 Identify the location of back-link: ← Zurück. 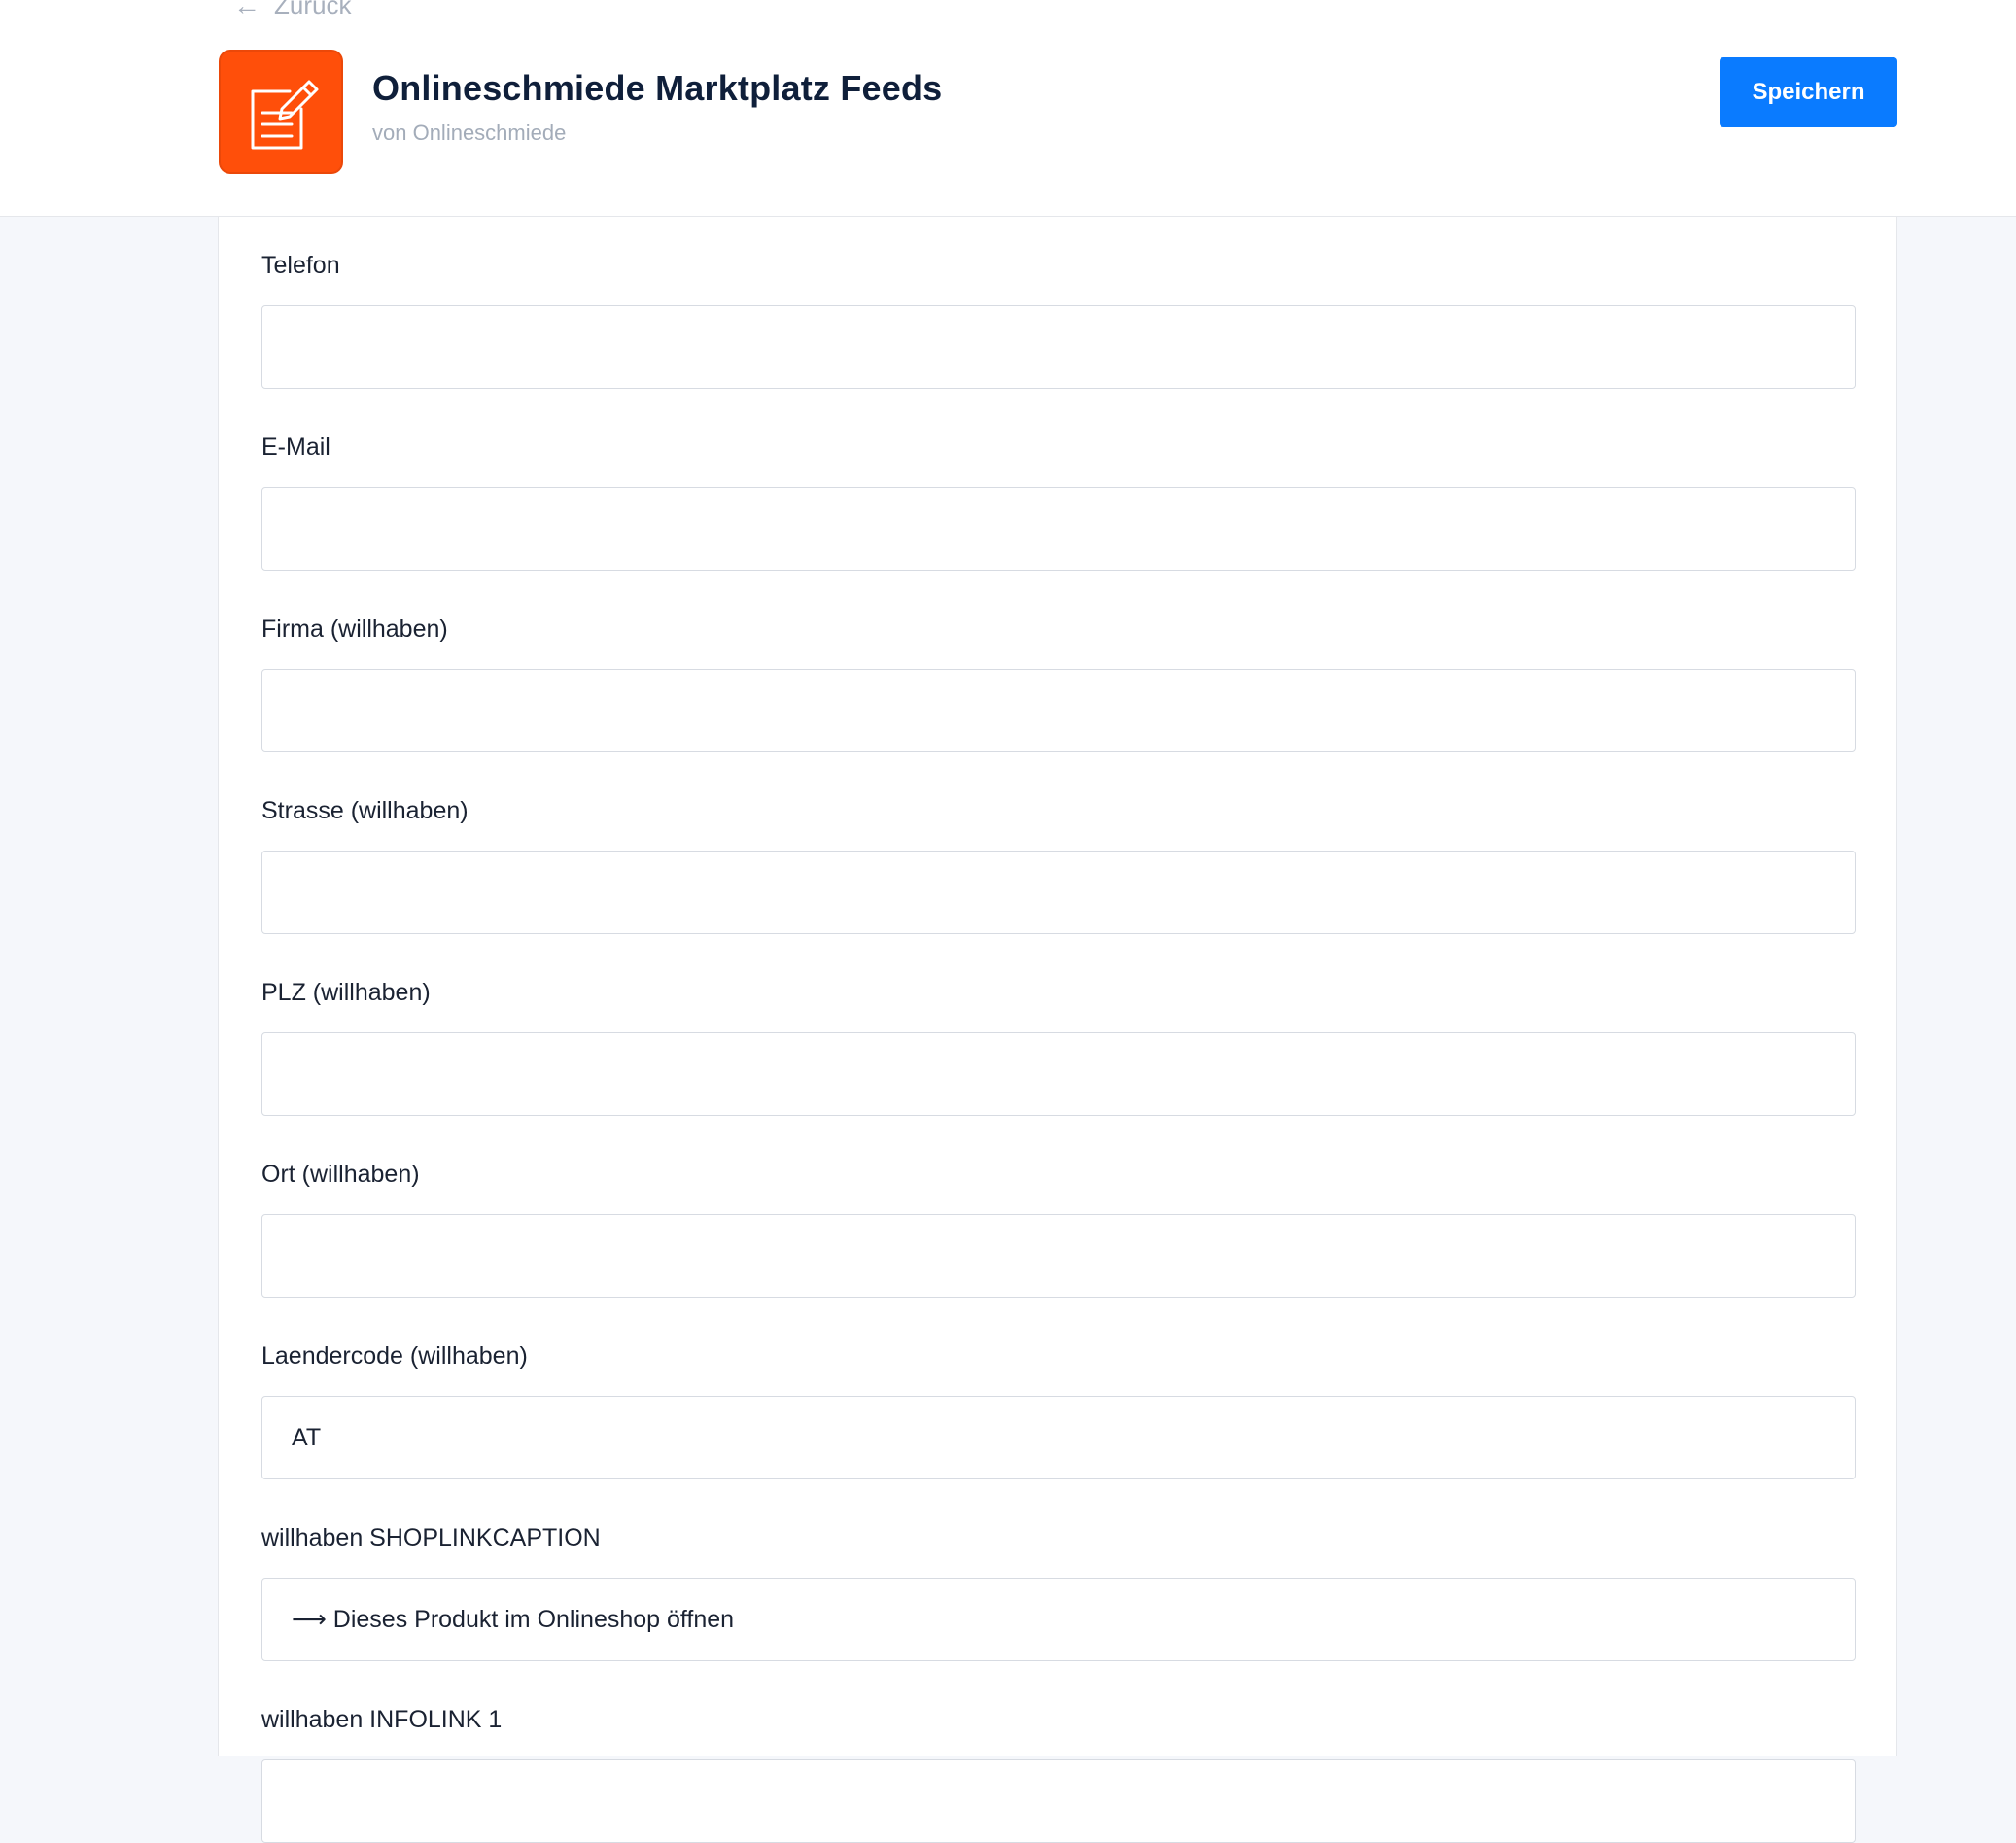
(292, 10).